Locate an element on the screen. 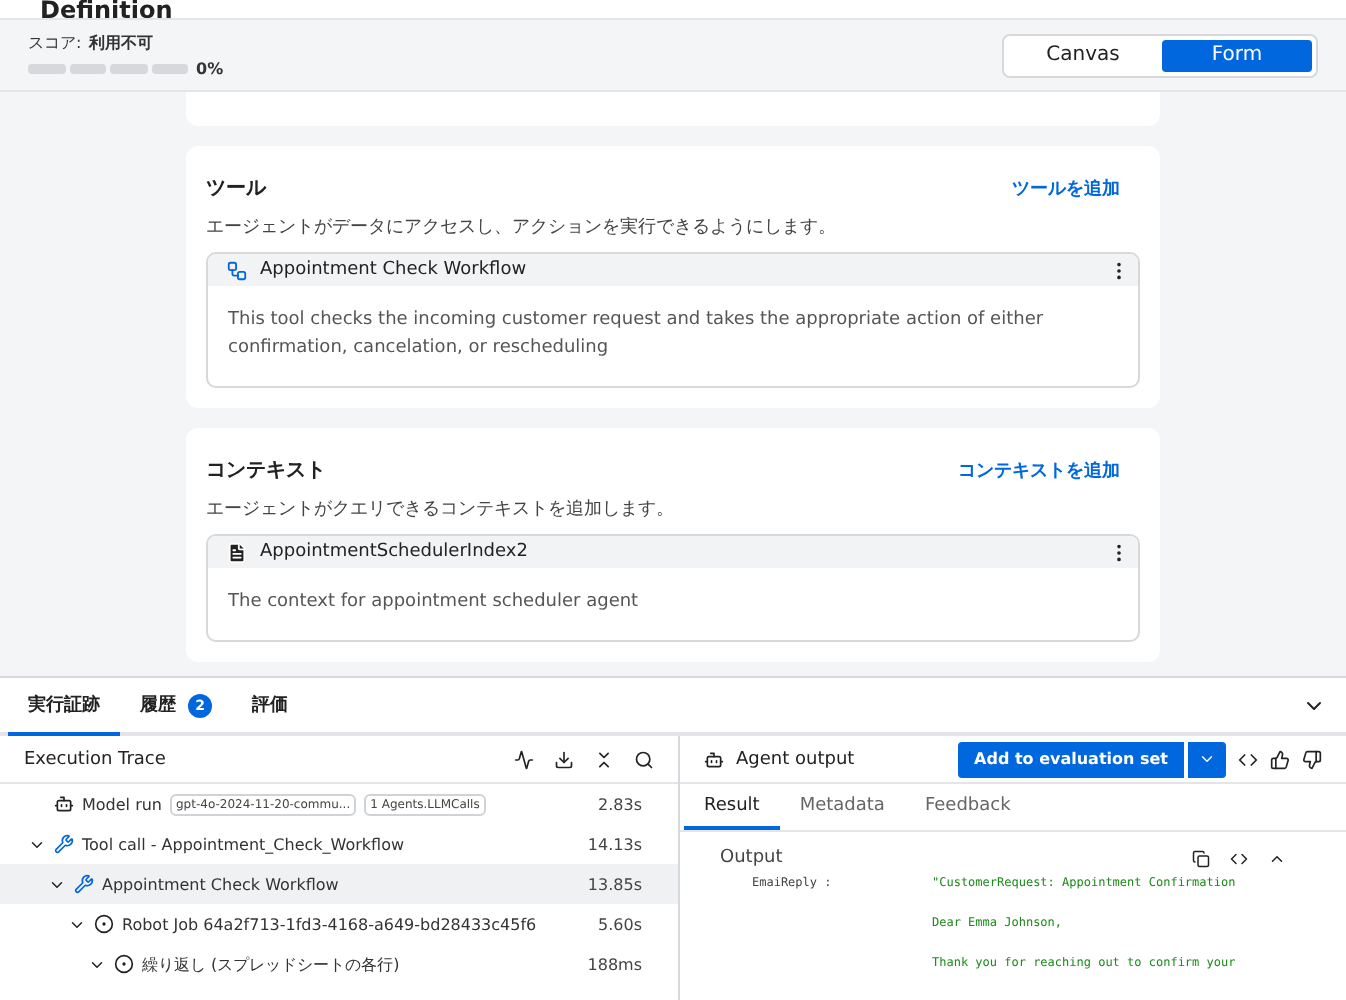 The image size is (1346, 1000). trace-row: 繰り返し (スプレッドシートの各行) 188ms is located at coordinates (339, 964).